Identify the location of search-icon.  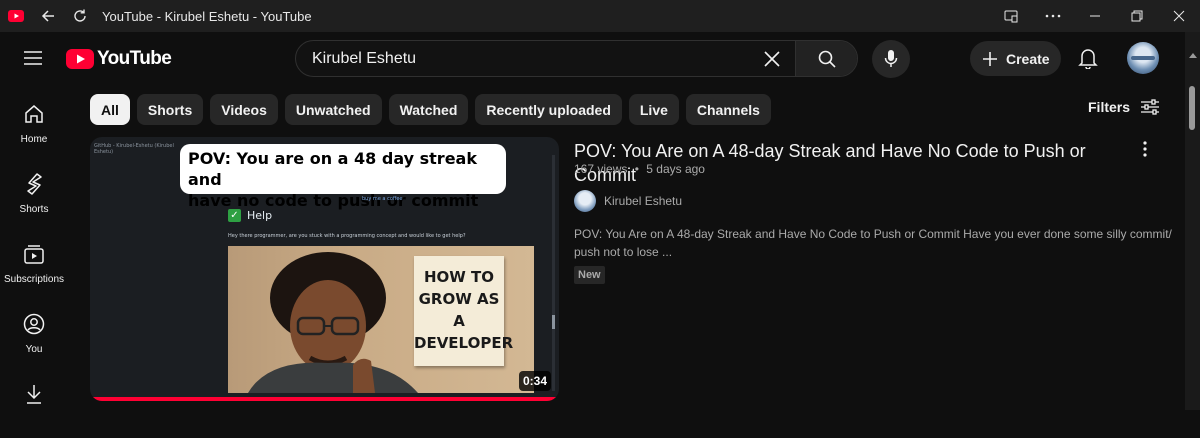
(827, 59).